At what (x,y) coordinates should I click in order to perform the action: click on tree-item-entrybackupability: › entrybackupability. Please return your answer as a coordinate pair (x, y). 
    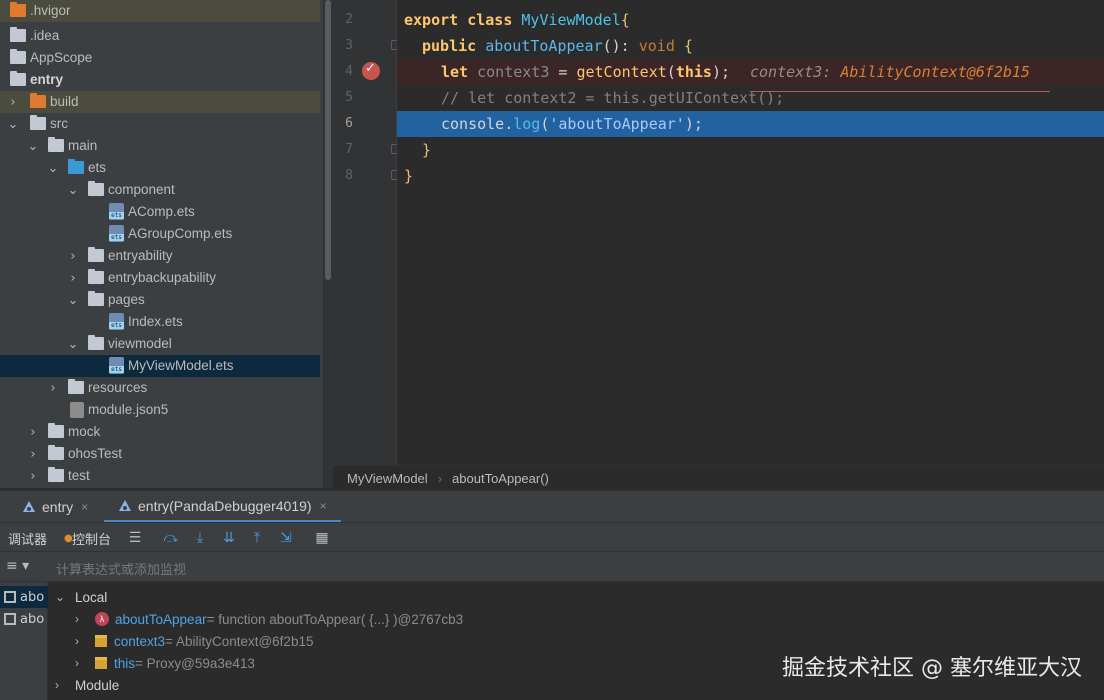
    Looking at the image, I should click on (160, 278).